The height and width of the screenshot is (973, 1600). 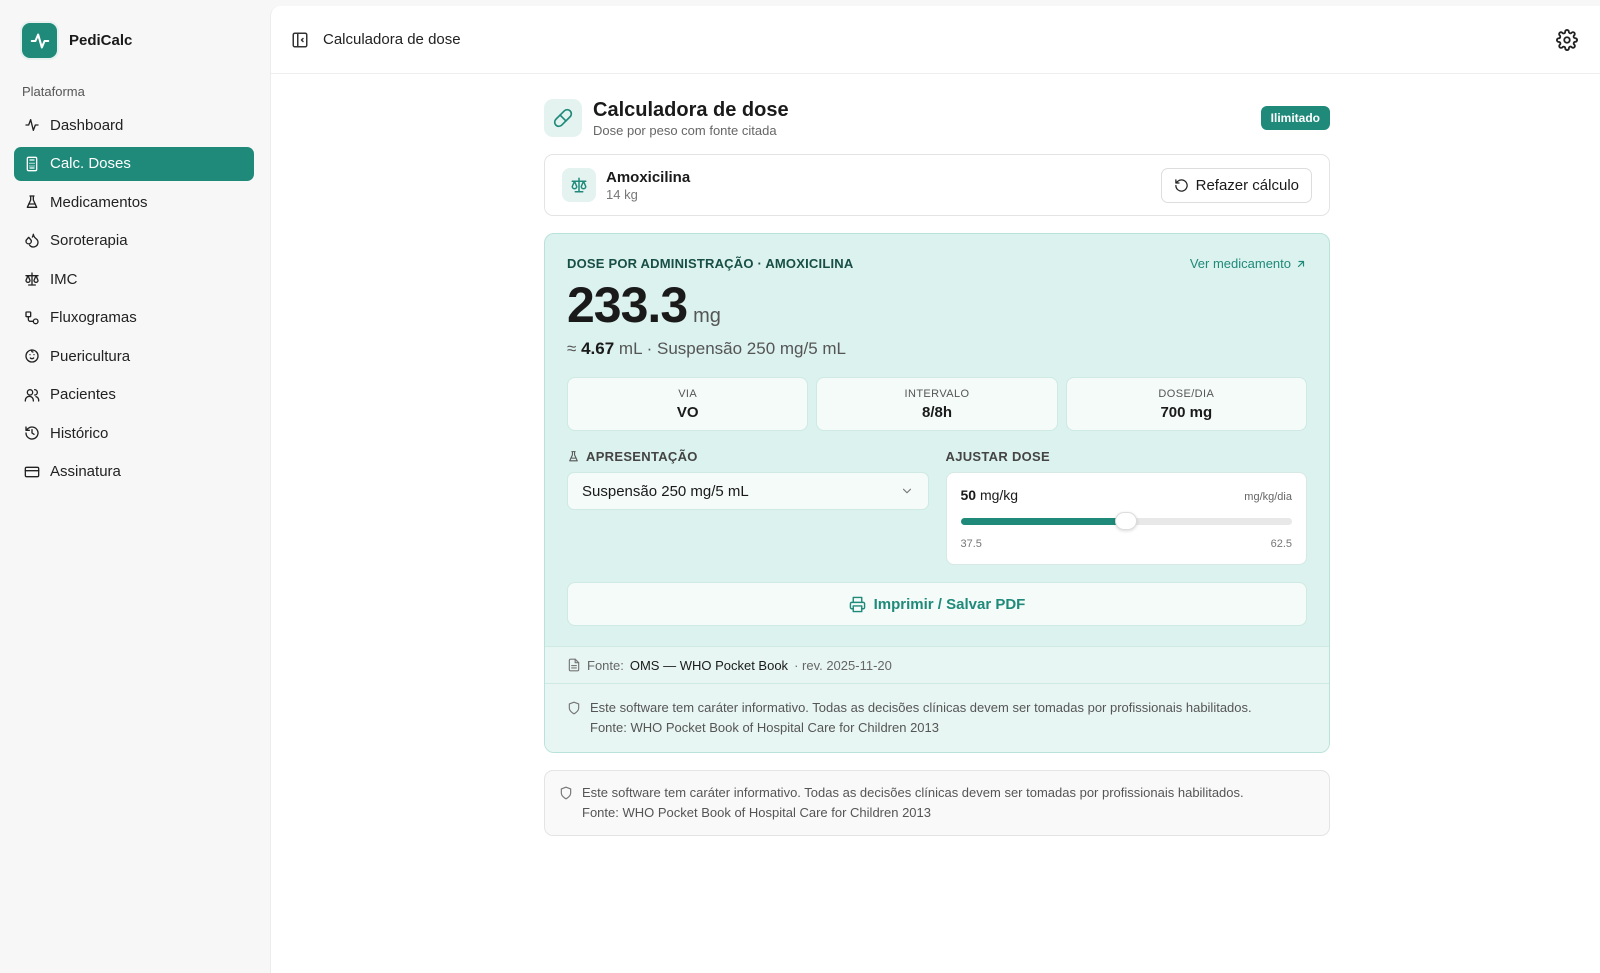 I want to click on redo-label: Refazer cálculo, so click(x=1247, y=185).